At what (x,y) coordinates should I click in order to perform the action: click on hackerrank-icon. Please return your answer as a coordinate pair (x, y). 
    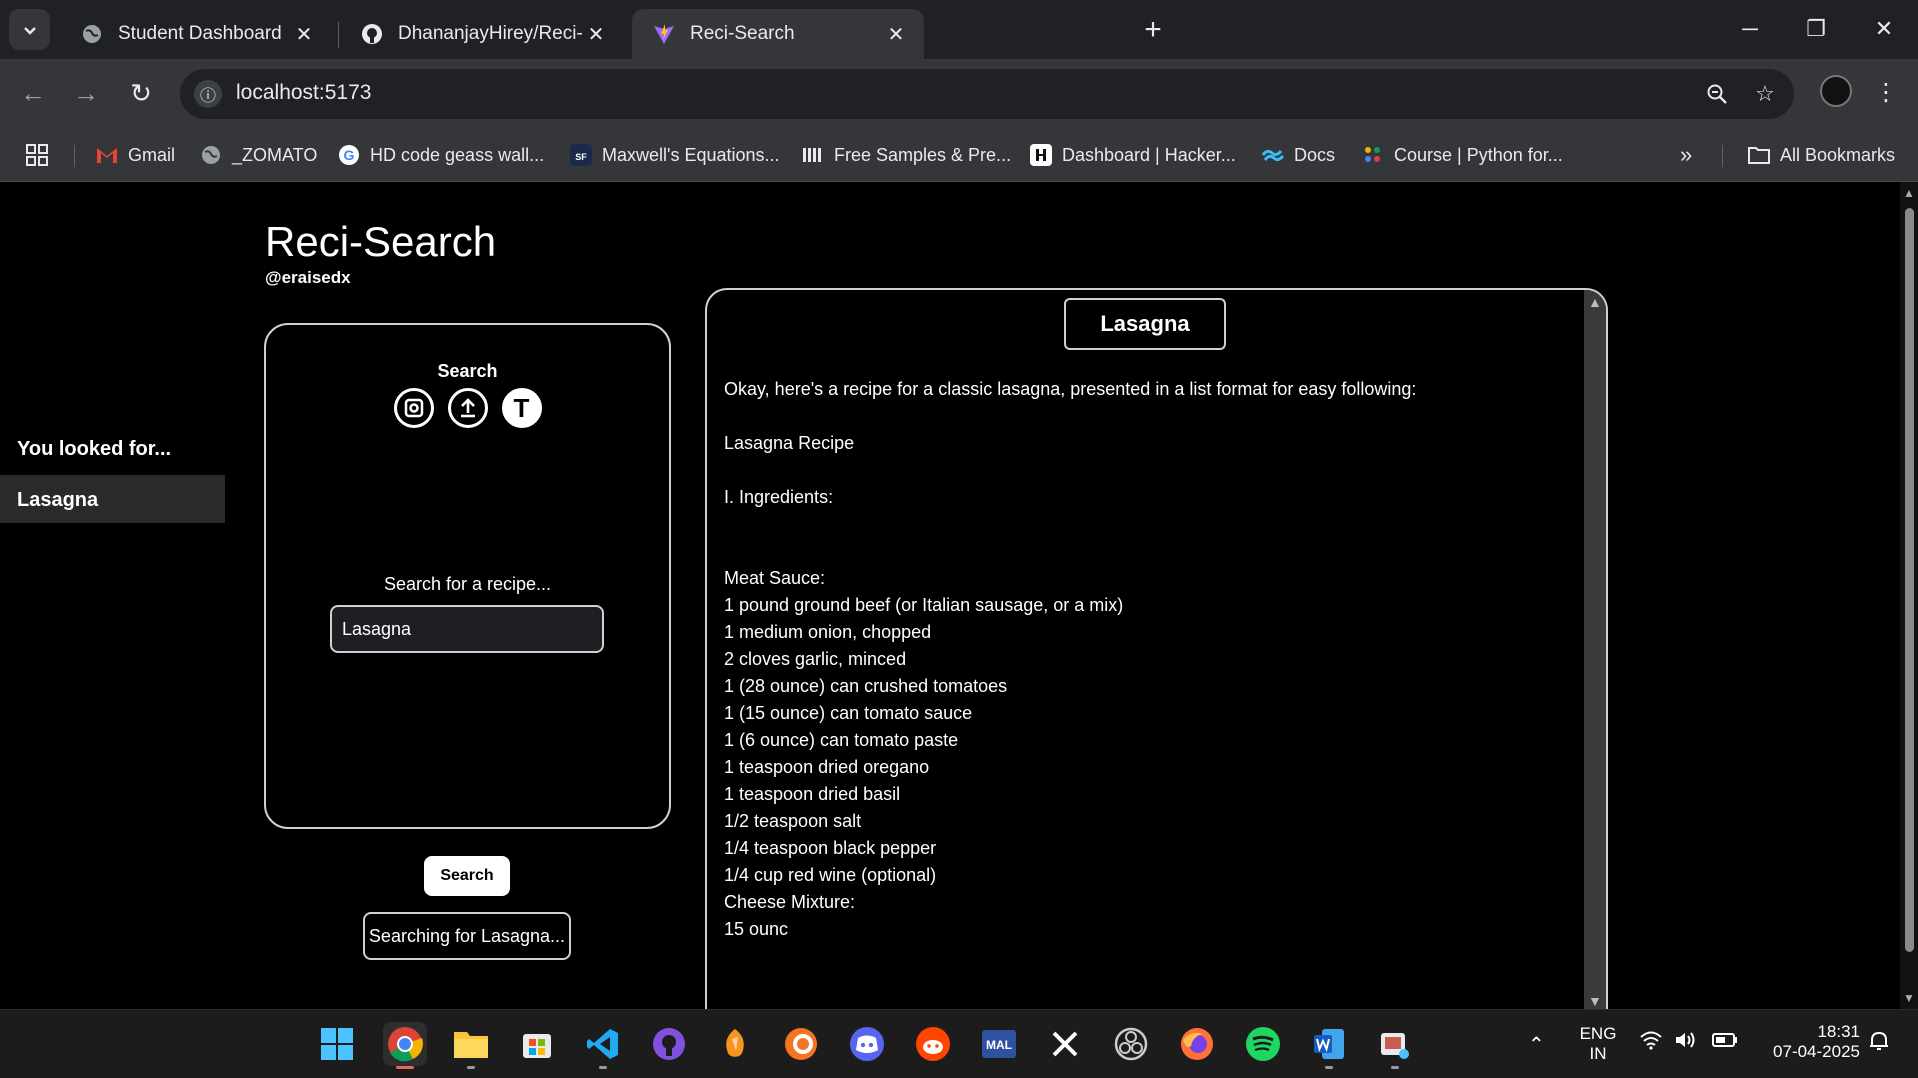
    Looking at the image, I should click on (1041, 155).